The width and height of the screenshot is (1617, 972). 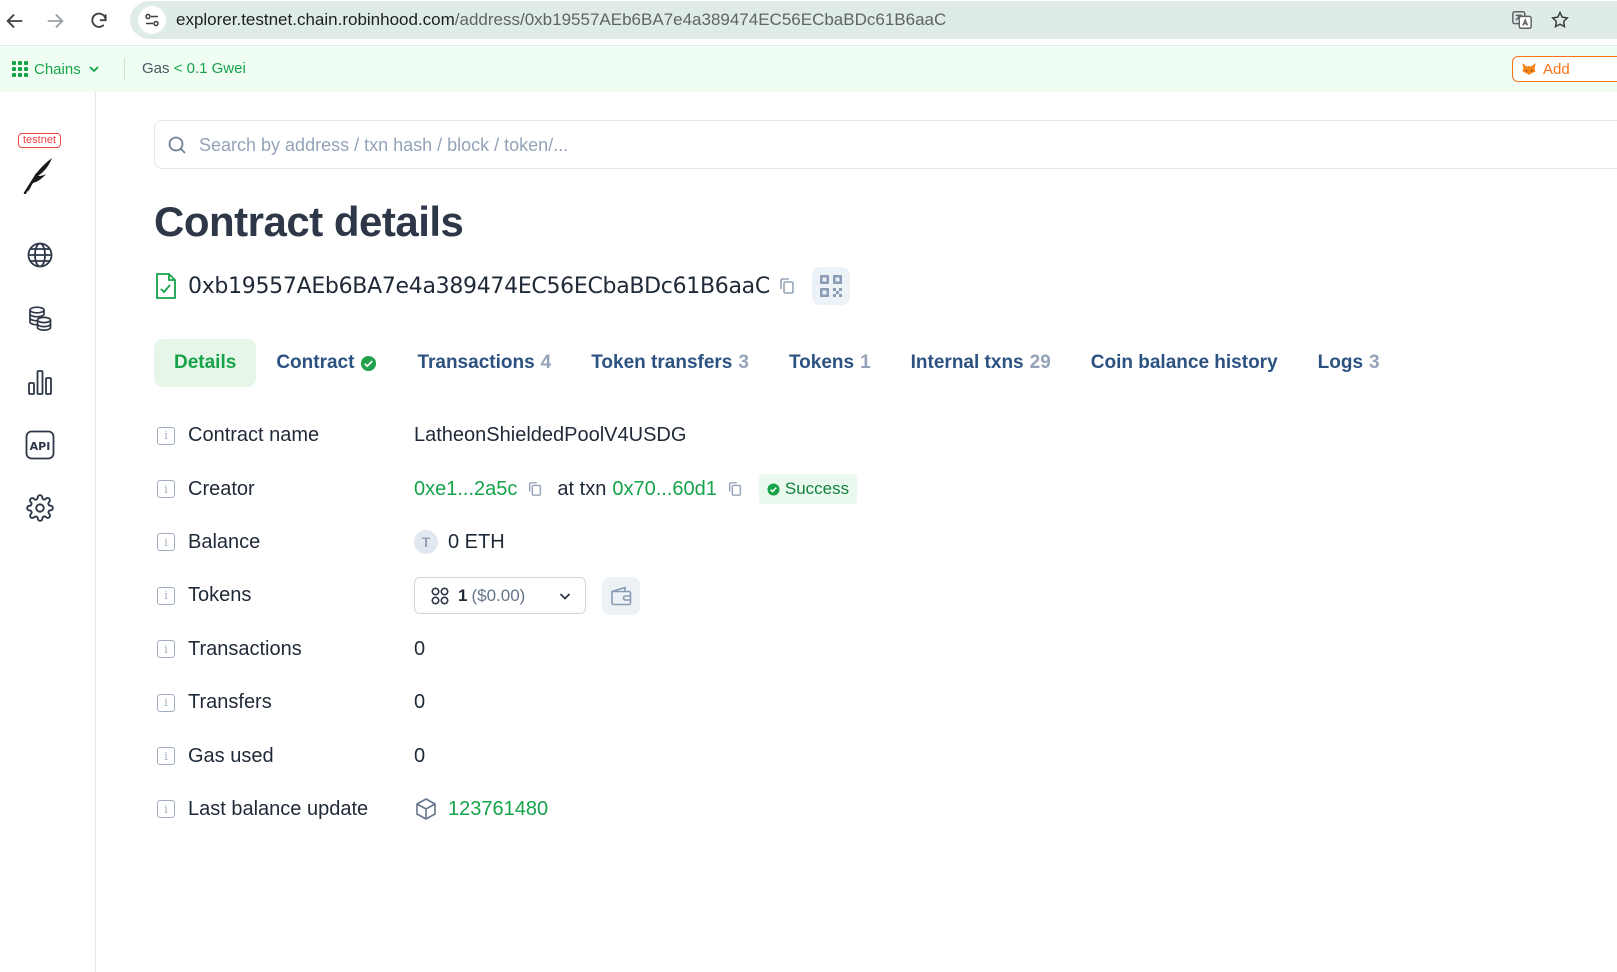 I want to click on page-title: Contract details, so click(x=309, y=221).